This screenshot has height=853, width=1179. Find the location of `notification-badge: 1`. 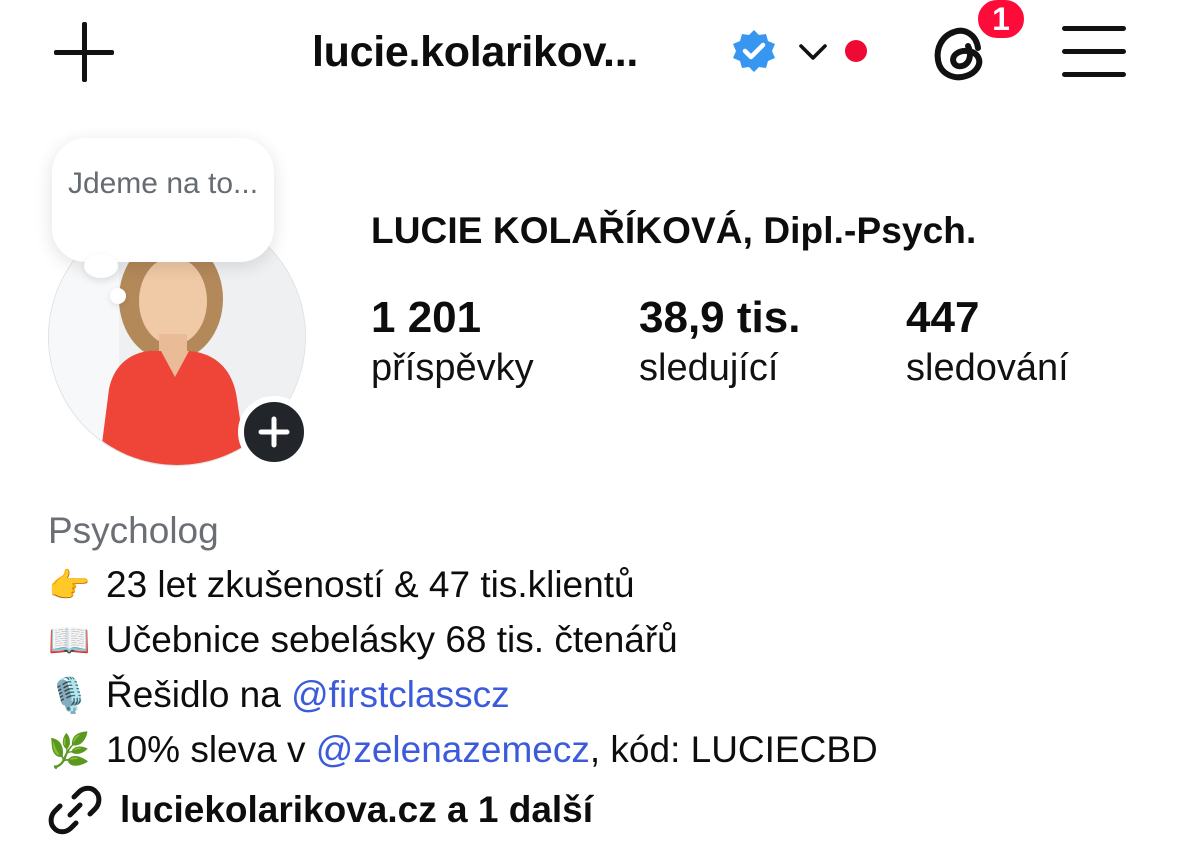

notification-badge: 1 is located at coordinates (1001, 21).